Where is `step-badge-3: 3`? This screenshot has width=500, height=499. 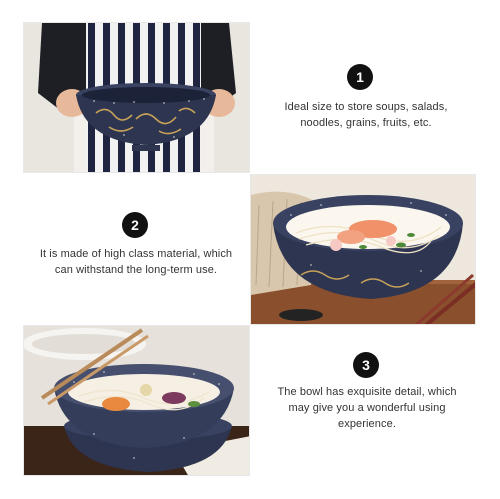 step-badge-3: 3 is located at coordinates (366, 365).